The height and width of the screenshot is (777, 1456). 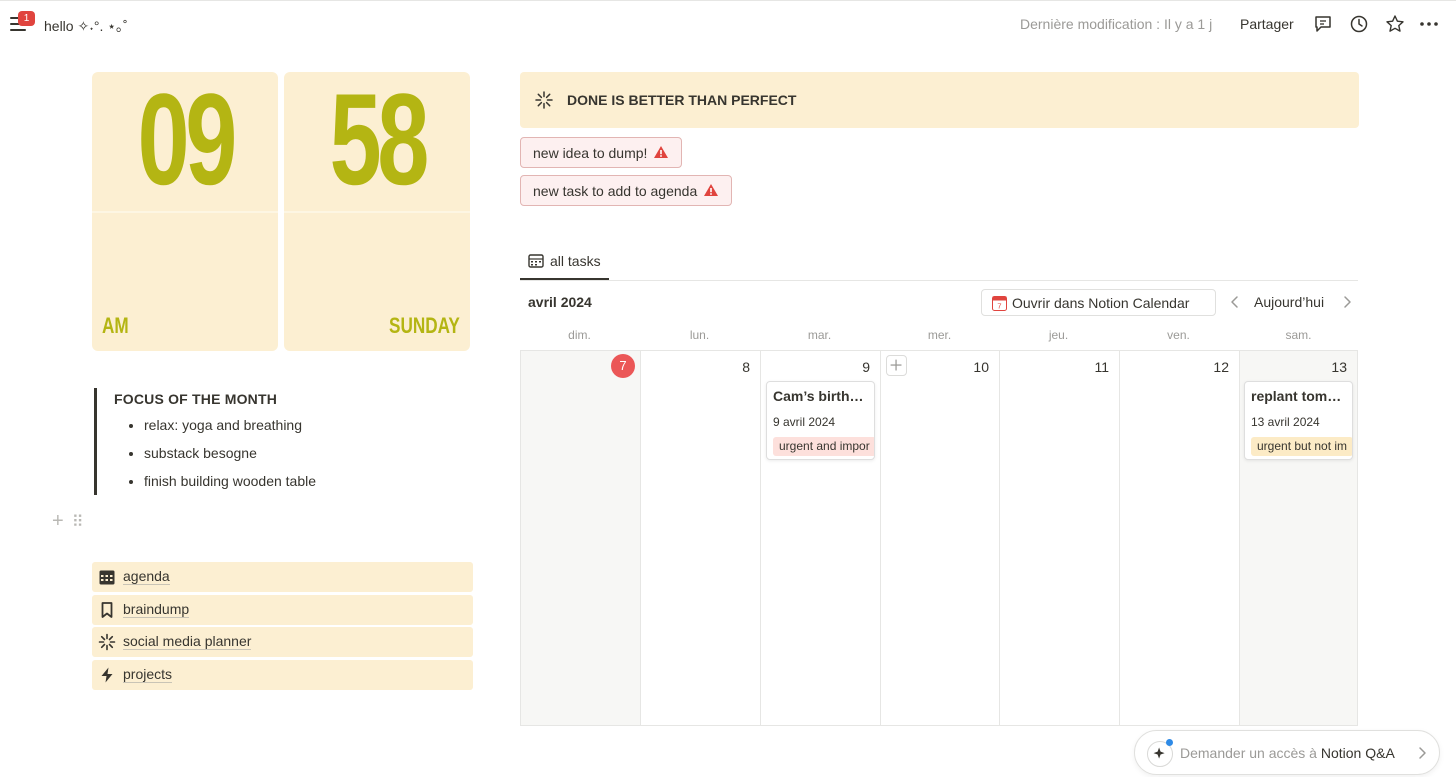 I want to click on weekday-label: mar., so click(x=819, y=335).